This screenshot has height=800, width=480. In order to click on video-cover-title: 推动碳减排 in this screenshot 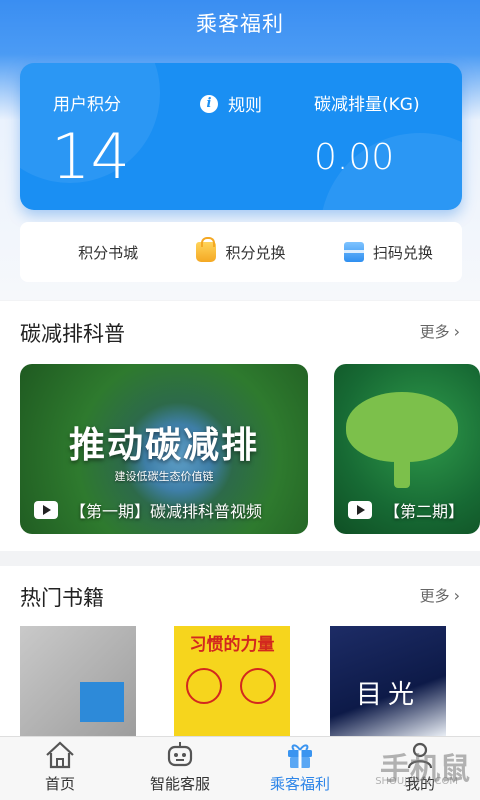, I will do `click(163, 445)`.